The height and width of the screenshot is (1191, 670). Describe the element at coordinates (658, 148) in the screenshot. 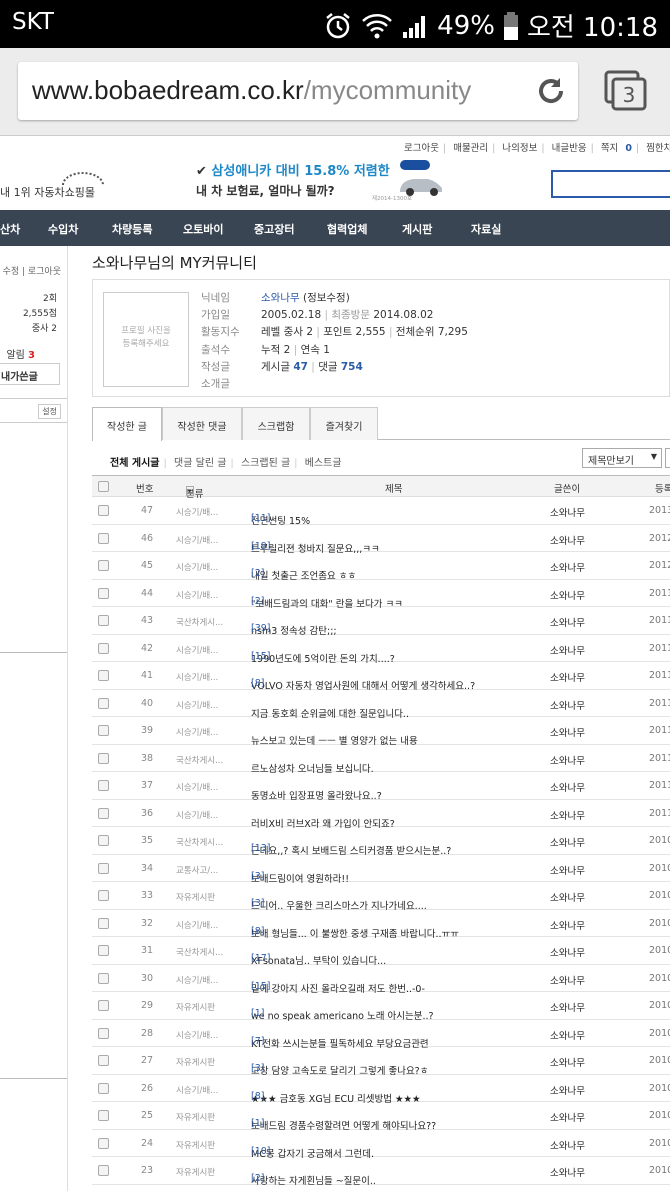

I see `favorite-cars-link: 찜한차량` at that location.